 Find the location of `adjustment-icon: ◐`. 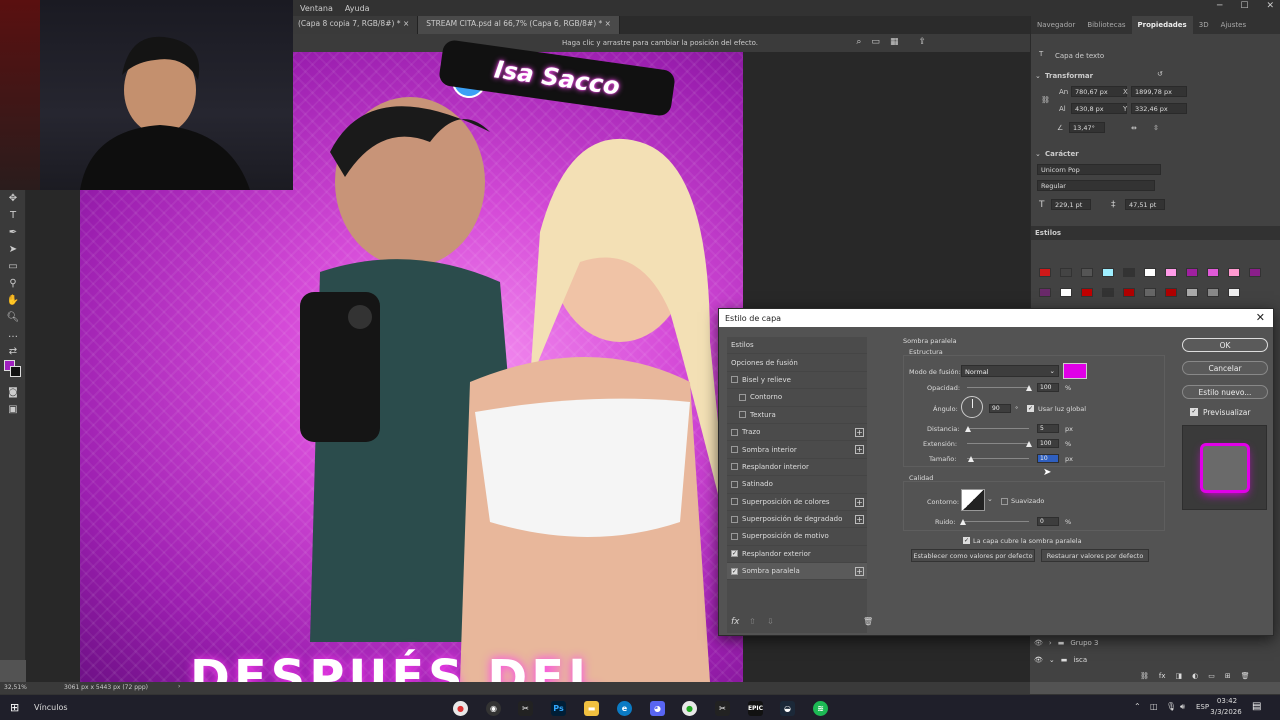

adjustment-icon: ◐ is located at coordinates (1195, 676).